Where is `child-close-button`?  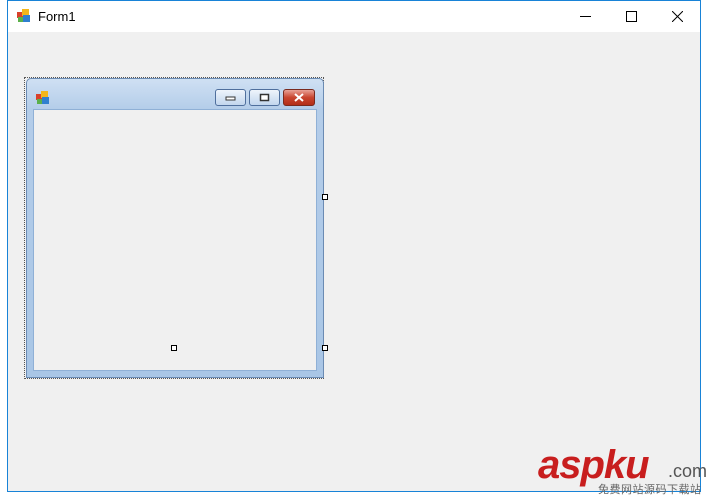
child-close-button is located at coordinates (299, 97).